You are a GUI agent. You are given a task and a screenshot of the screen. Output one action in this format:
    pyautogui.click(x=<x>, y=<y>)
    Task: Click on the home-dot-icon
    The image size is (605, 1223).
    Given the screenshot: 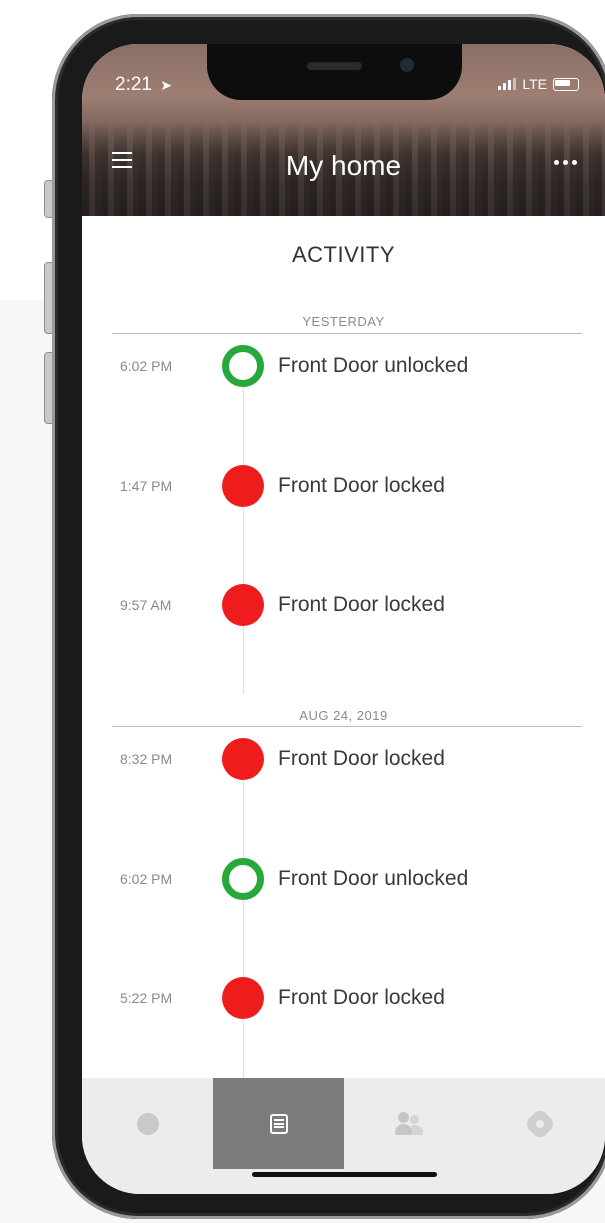 What is the action you would take?
    pyautogui.click(x=147, y=1123)
    